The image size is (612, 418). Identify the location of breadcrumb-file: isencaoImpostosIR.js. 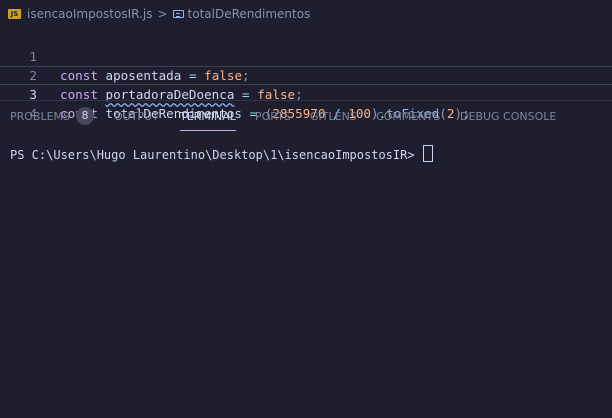
(89, 14).